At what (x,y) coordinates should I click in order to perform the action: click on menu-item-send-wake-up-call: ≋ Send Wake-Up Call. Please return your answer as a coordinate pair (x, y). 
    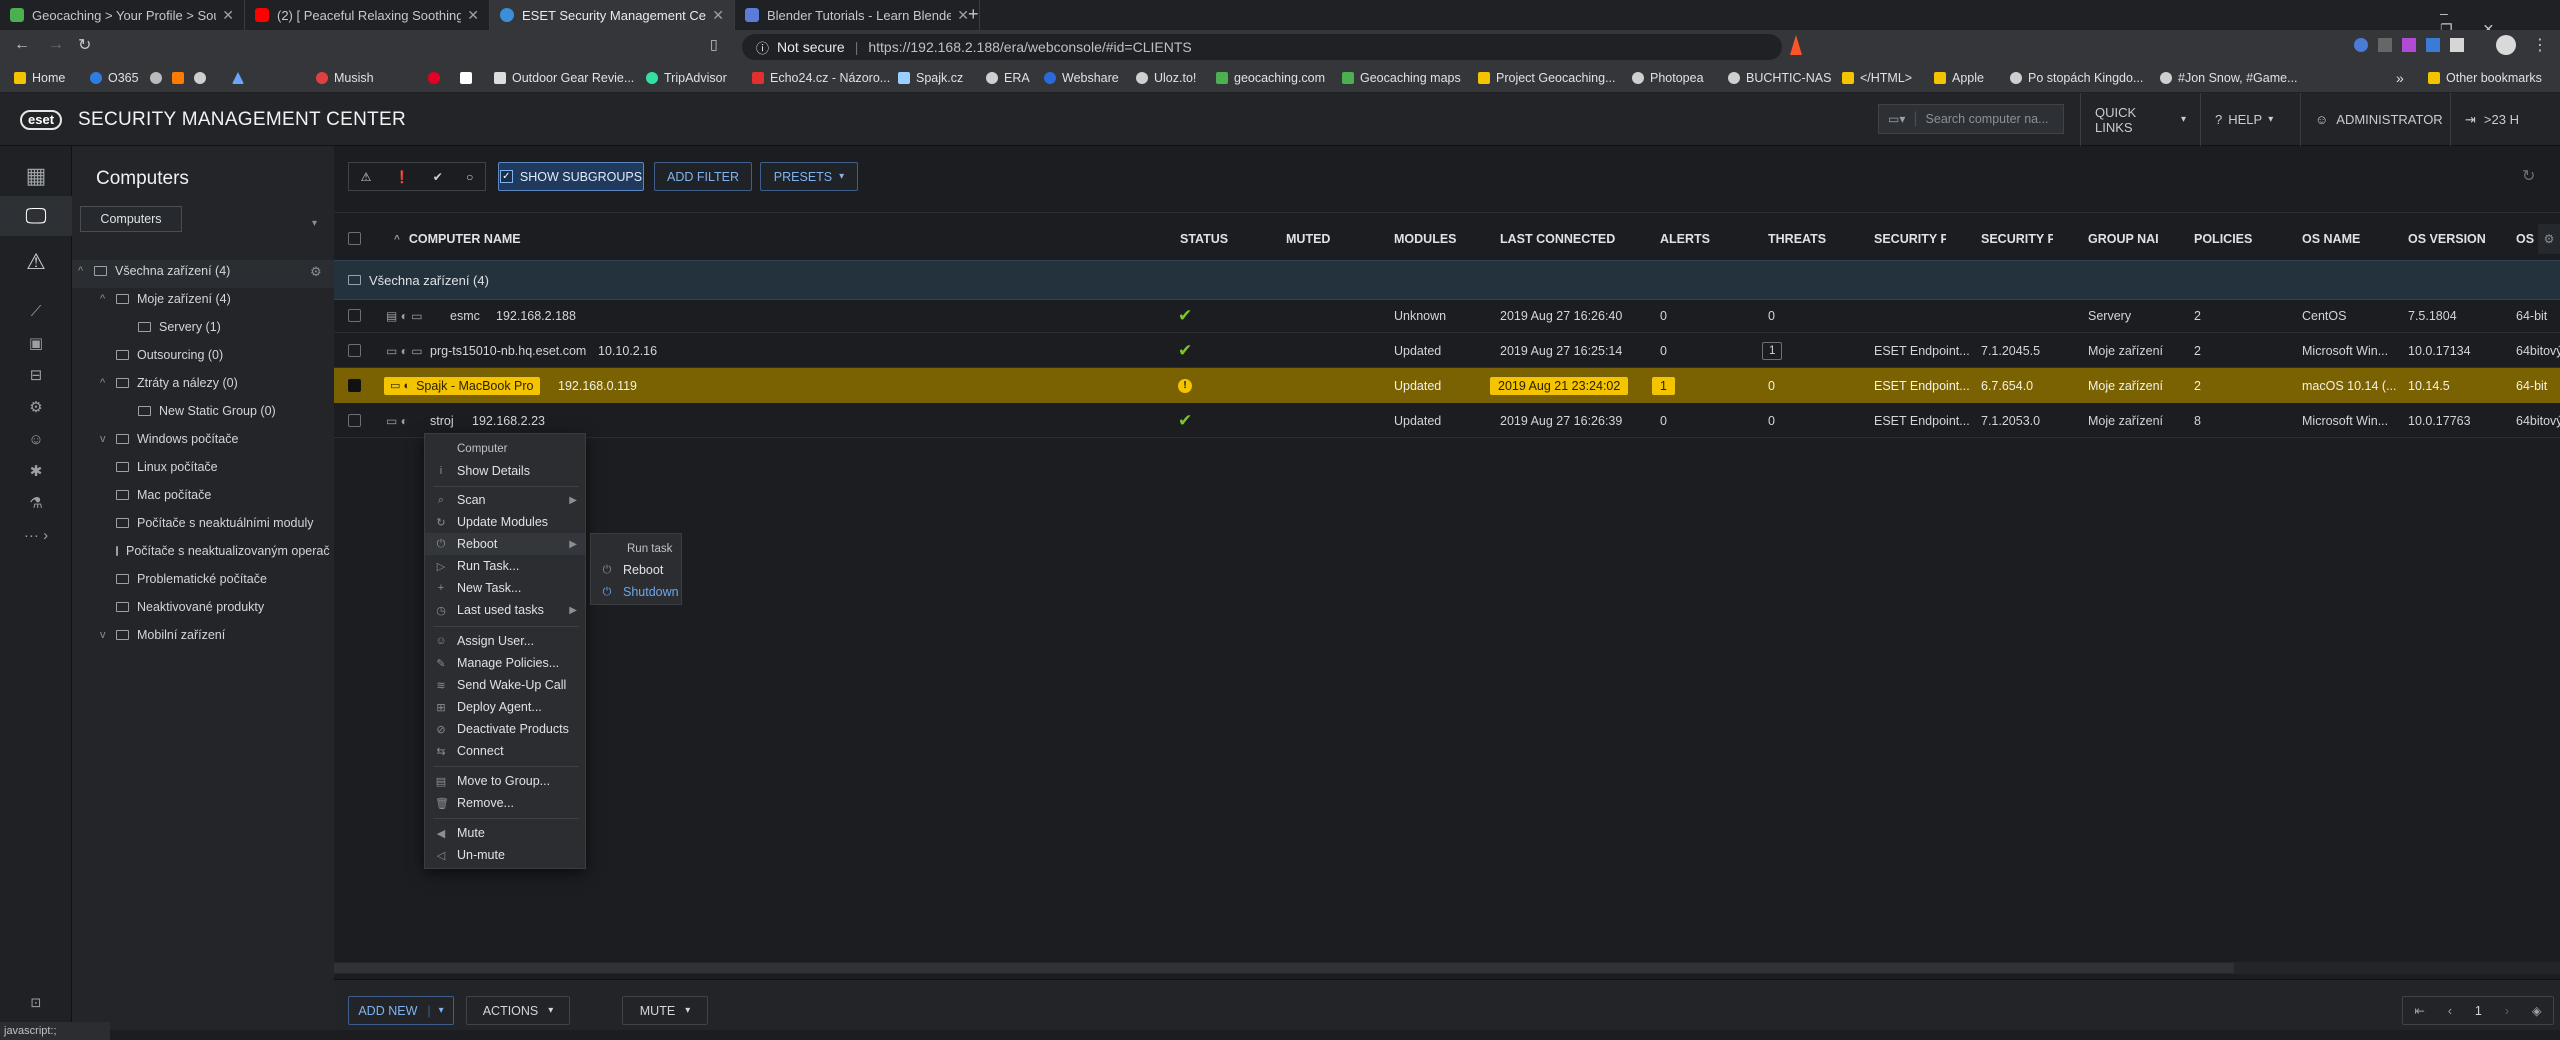
    Looking at the image, I should click on (505, 685).